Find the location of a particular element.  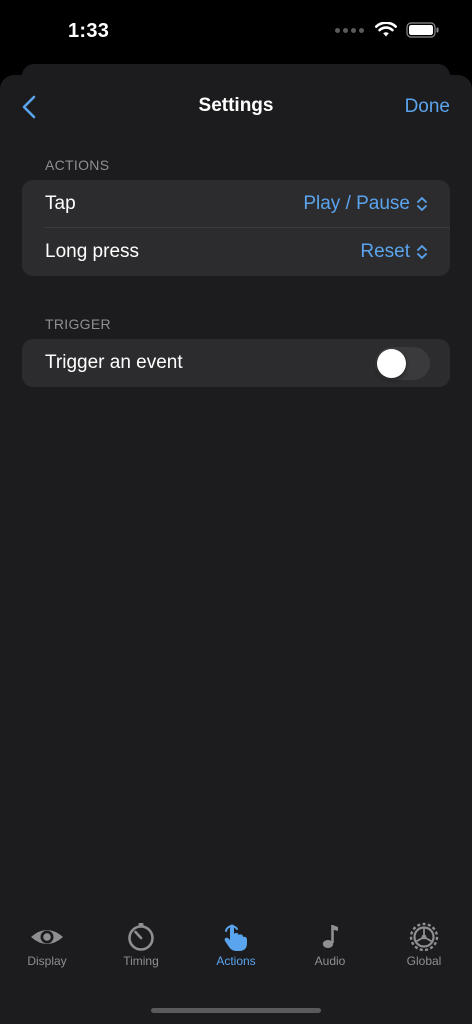

tab-label: Timing is located at coordinates (141, 961).